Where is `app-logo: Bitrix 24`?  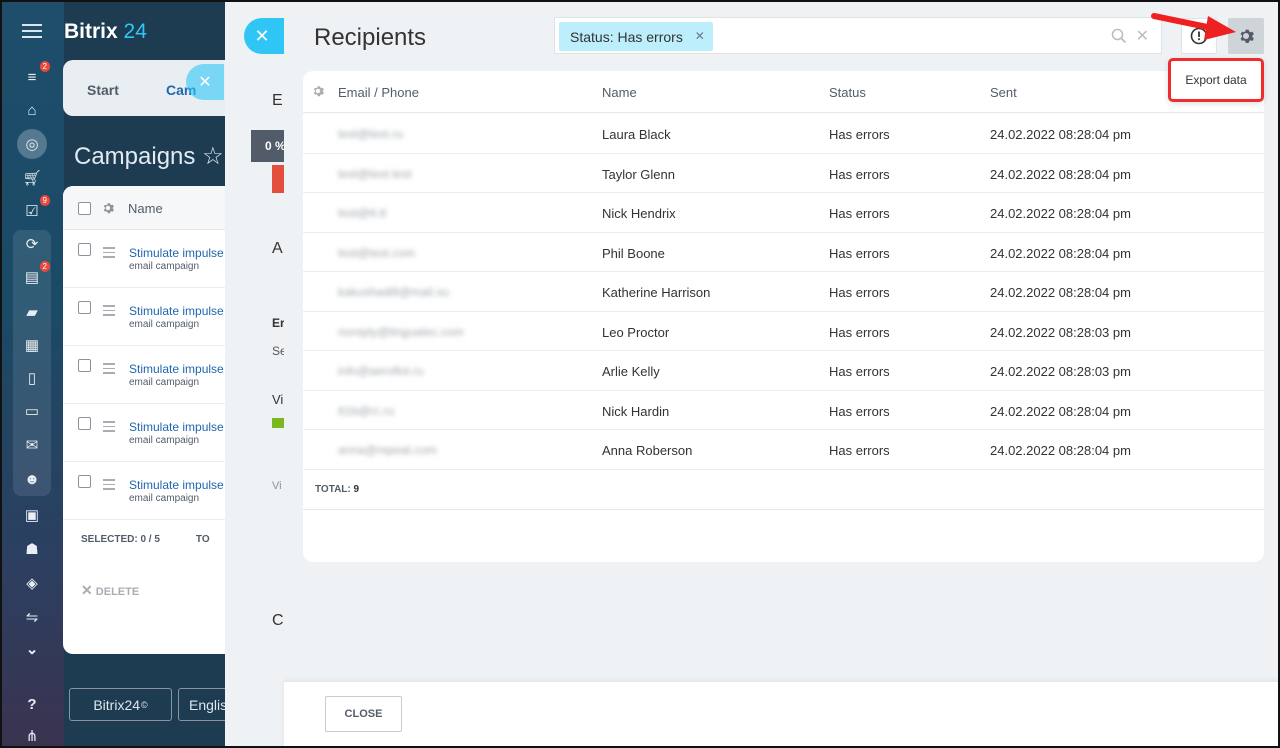 app-logo: Bitrix 24 is located at coordinates (105, 32).